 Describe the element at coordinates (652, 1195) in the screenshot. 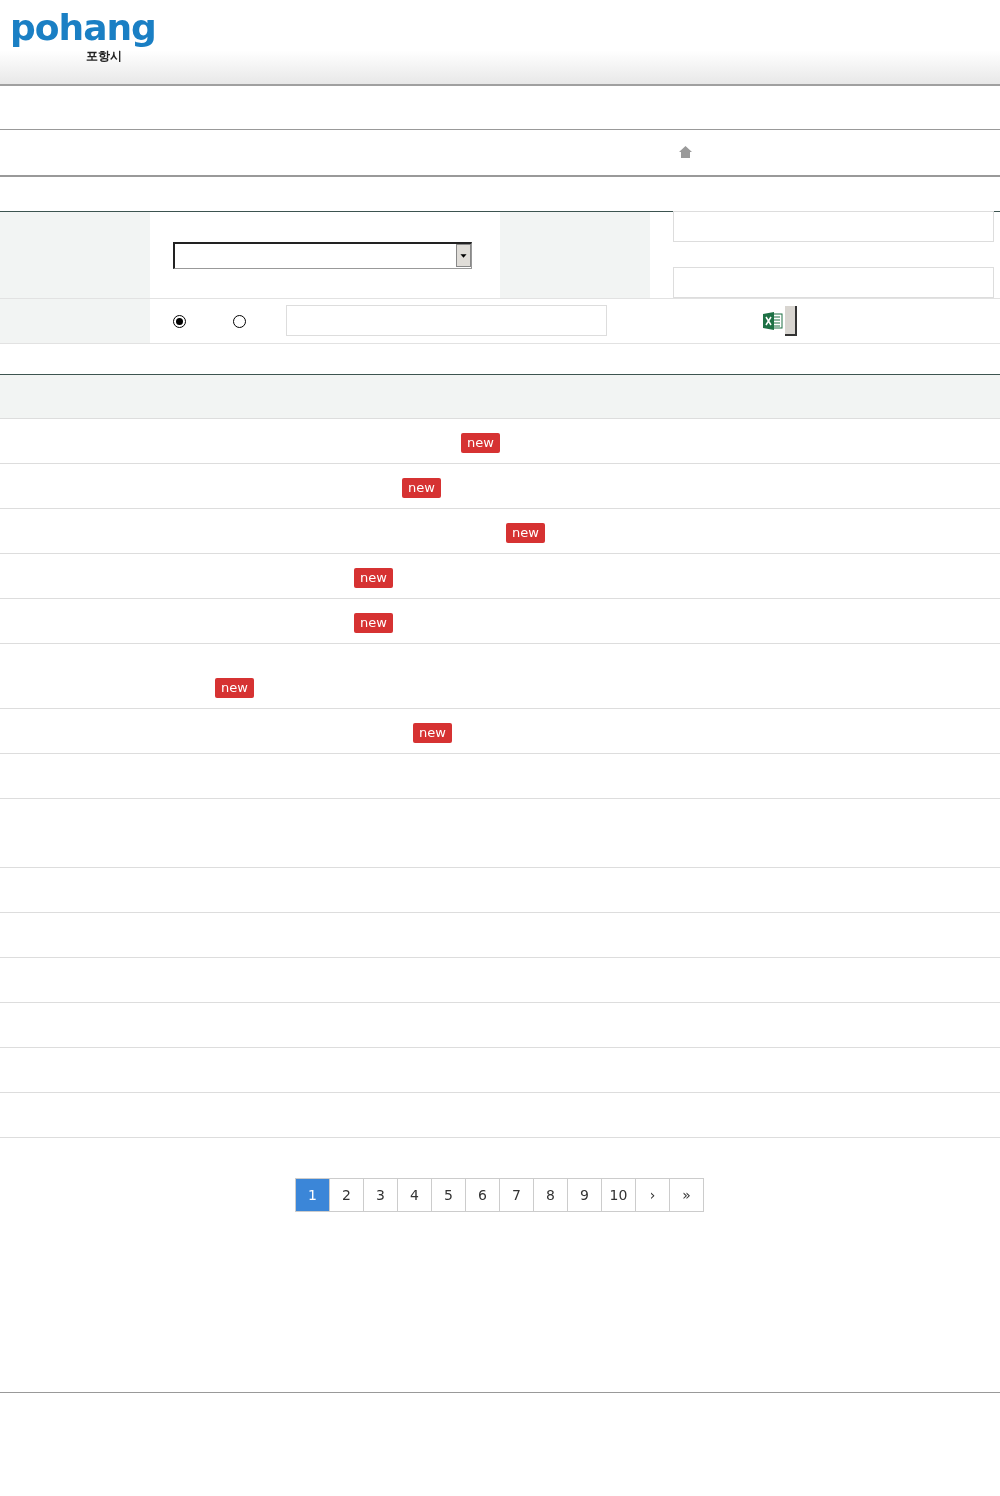

I see `nav-link: ›` at that location.